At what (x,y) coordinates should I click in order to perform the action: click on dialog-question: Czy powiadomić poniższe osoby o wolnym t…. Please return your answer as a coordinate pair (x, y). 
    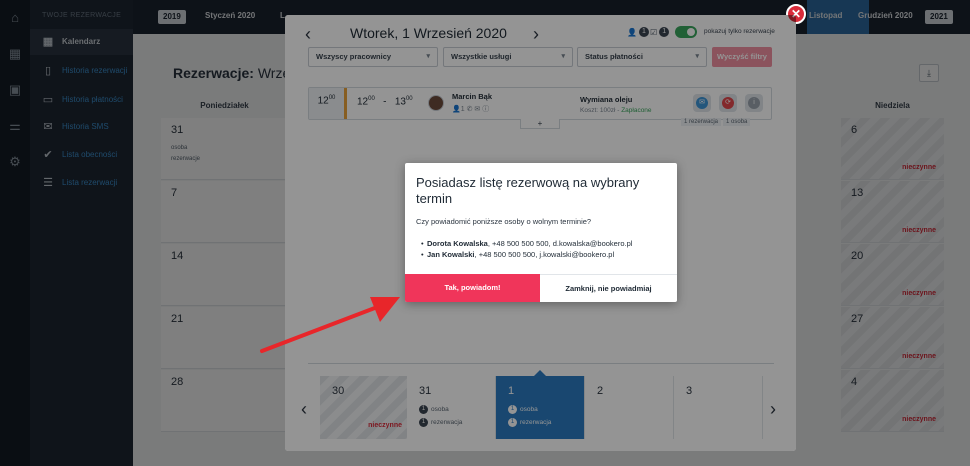
    Looking at the image, I should click on (504, 221).